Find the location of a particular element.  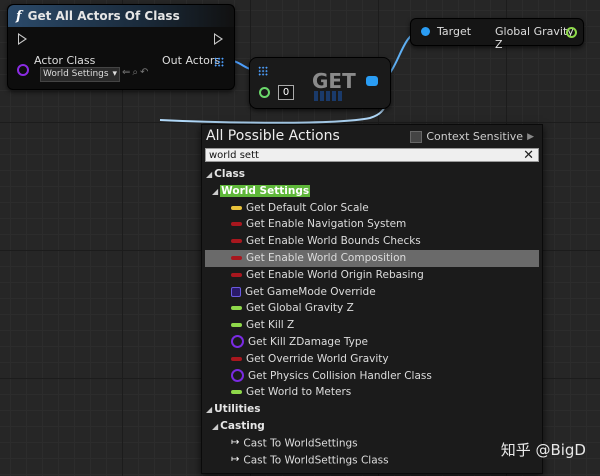

action-label: Get Kill ZDamage Type is located at coordinates (308, 341).